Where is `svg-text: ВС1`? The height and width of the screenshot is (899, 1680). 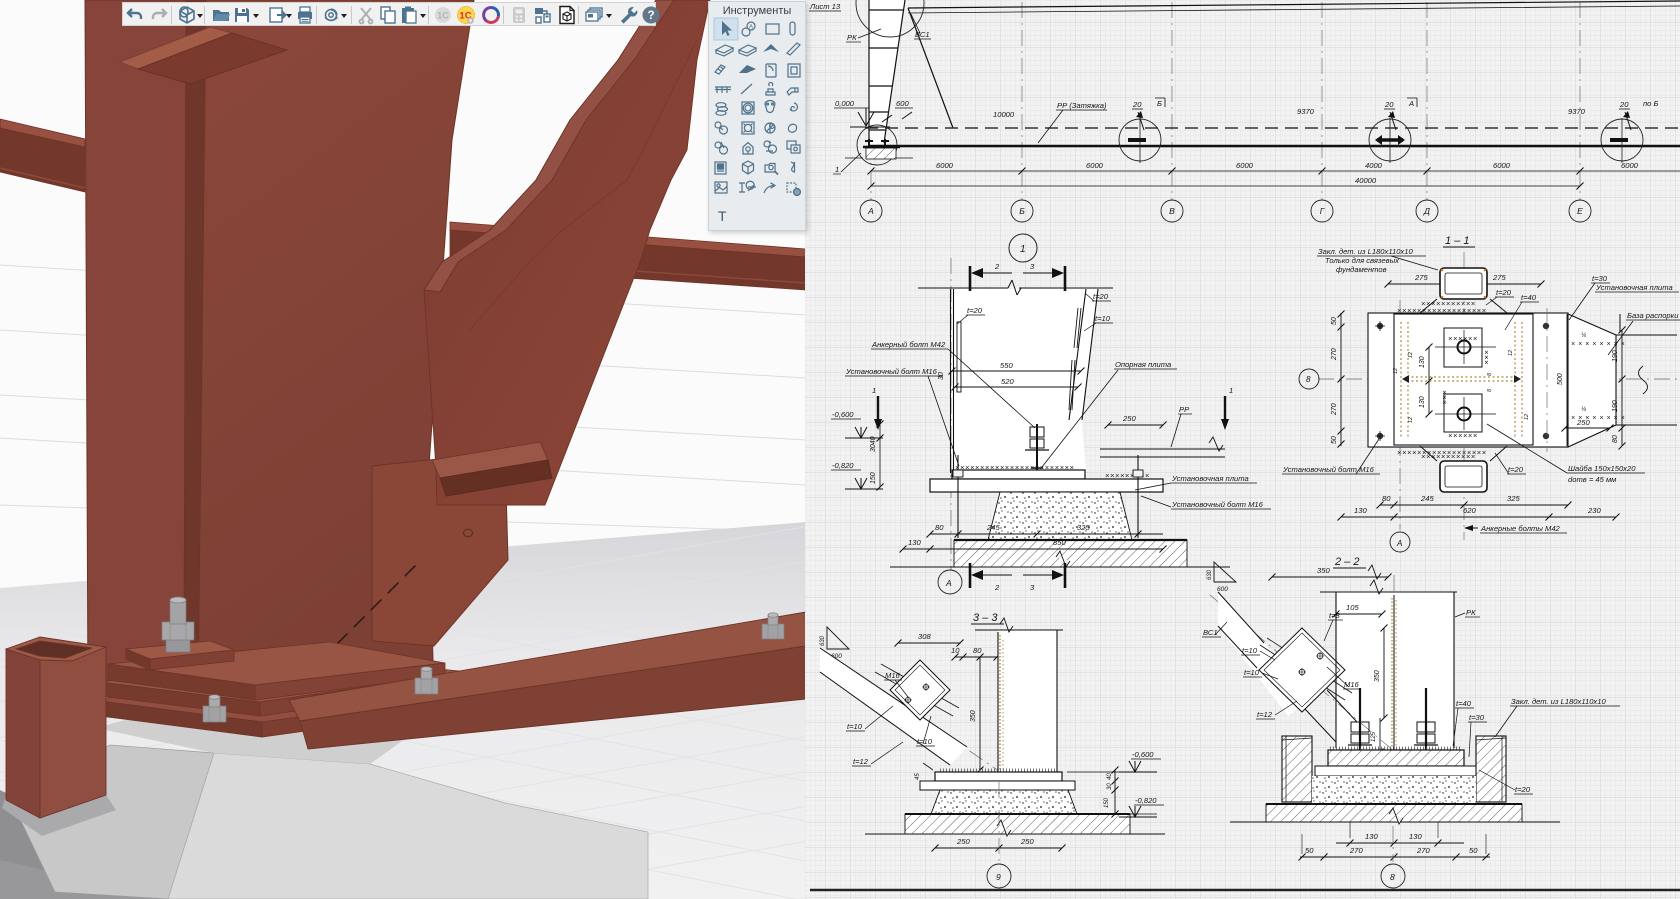 svg-text: ВС1 is located at coordinates (922, 34).